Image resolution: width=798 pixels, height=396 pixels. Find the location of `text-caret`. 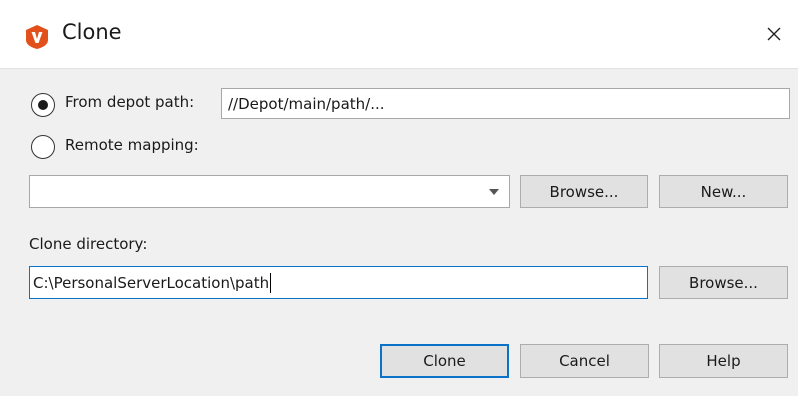

text-caret is located at coordinates (271, 282).